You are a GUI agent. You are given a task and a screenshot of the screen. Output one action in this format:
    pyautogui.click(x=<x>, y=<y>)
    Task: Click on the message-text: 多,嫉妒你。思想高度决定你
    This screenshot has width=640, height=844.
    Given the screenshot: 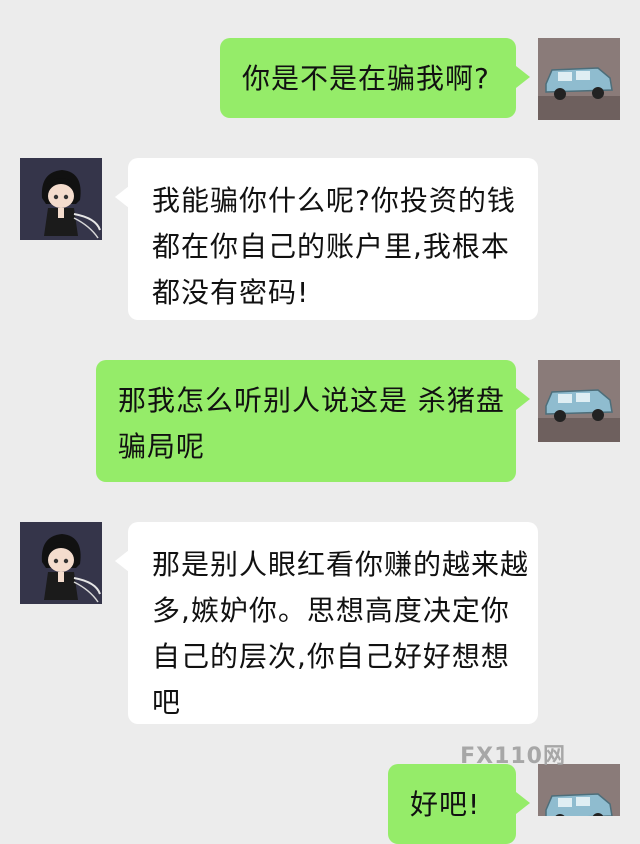 What is the action you would take?
    pyautogui.click(x=331, y=610)
    